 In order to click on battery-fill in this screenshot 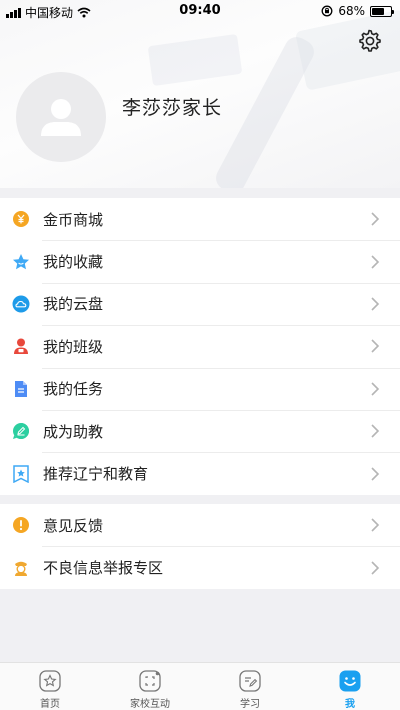, I will do `click(378, 11)`.